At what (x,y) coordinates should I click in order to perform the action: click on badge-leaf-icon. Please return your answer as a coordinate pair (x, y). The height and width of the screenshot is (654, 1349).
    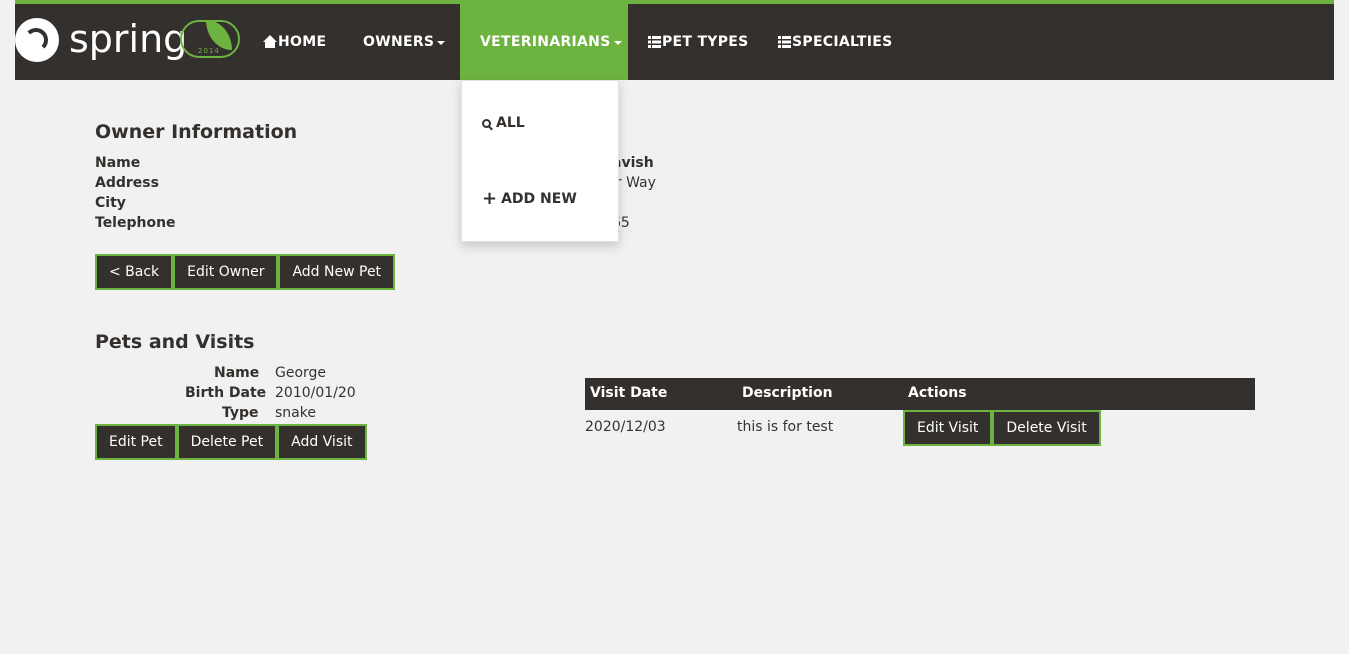
    Looking at the image, I should click on (219, 35).